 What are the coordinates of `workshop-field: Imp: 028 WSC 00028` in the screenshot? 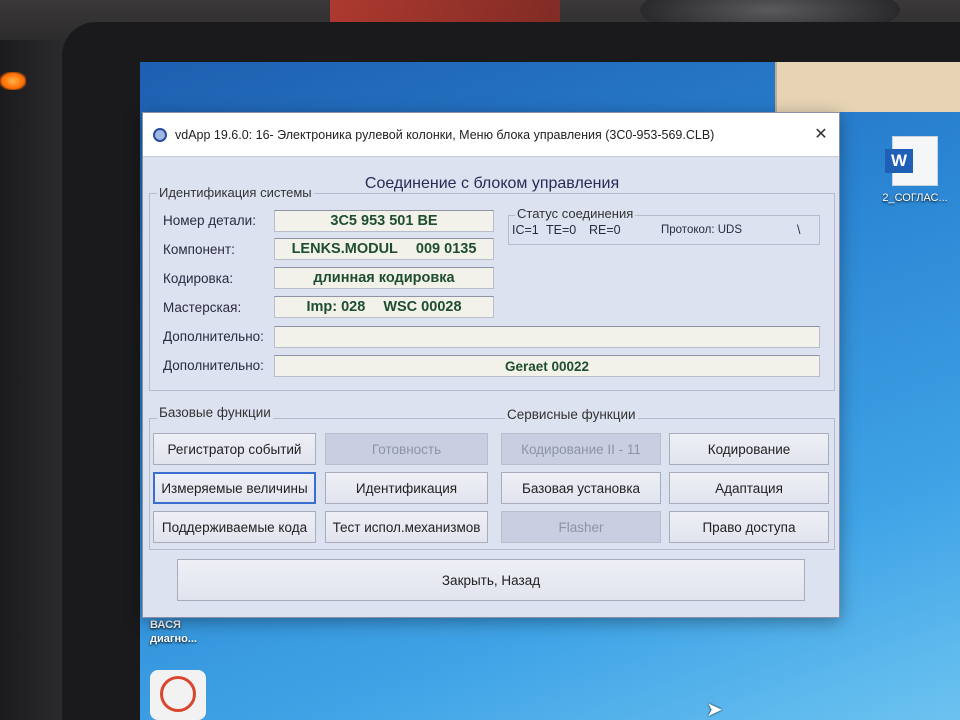 It's located at (384, 307).